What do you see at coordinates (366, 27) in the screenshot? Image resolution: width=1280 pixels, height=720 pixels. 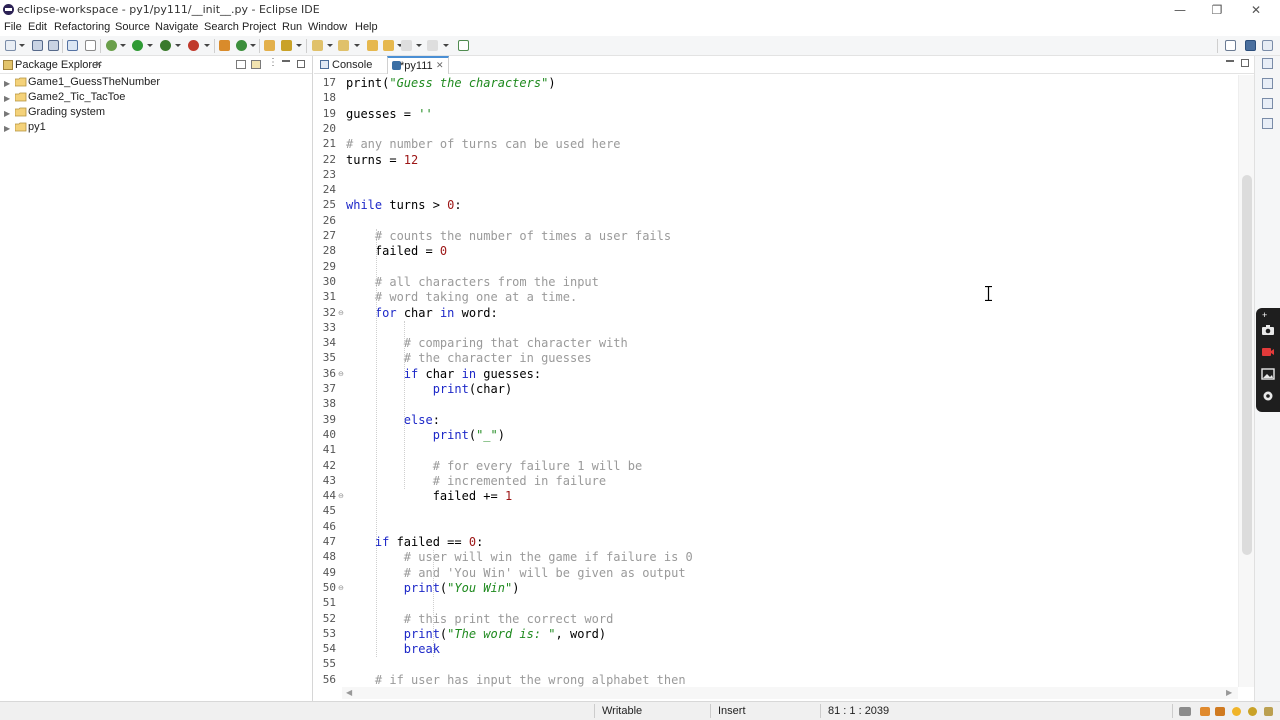 I see `menu-help: Help` at bounding box center [366, 27].